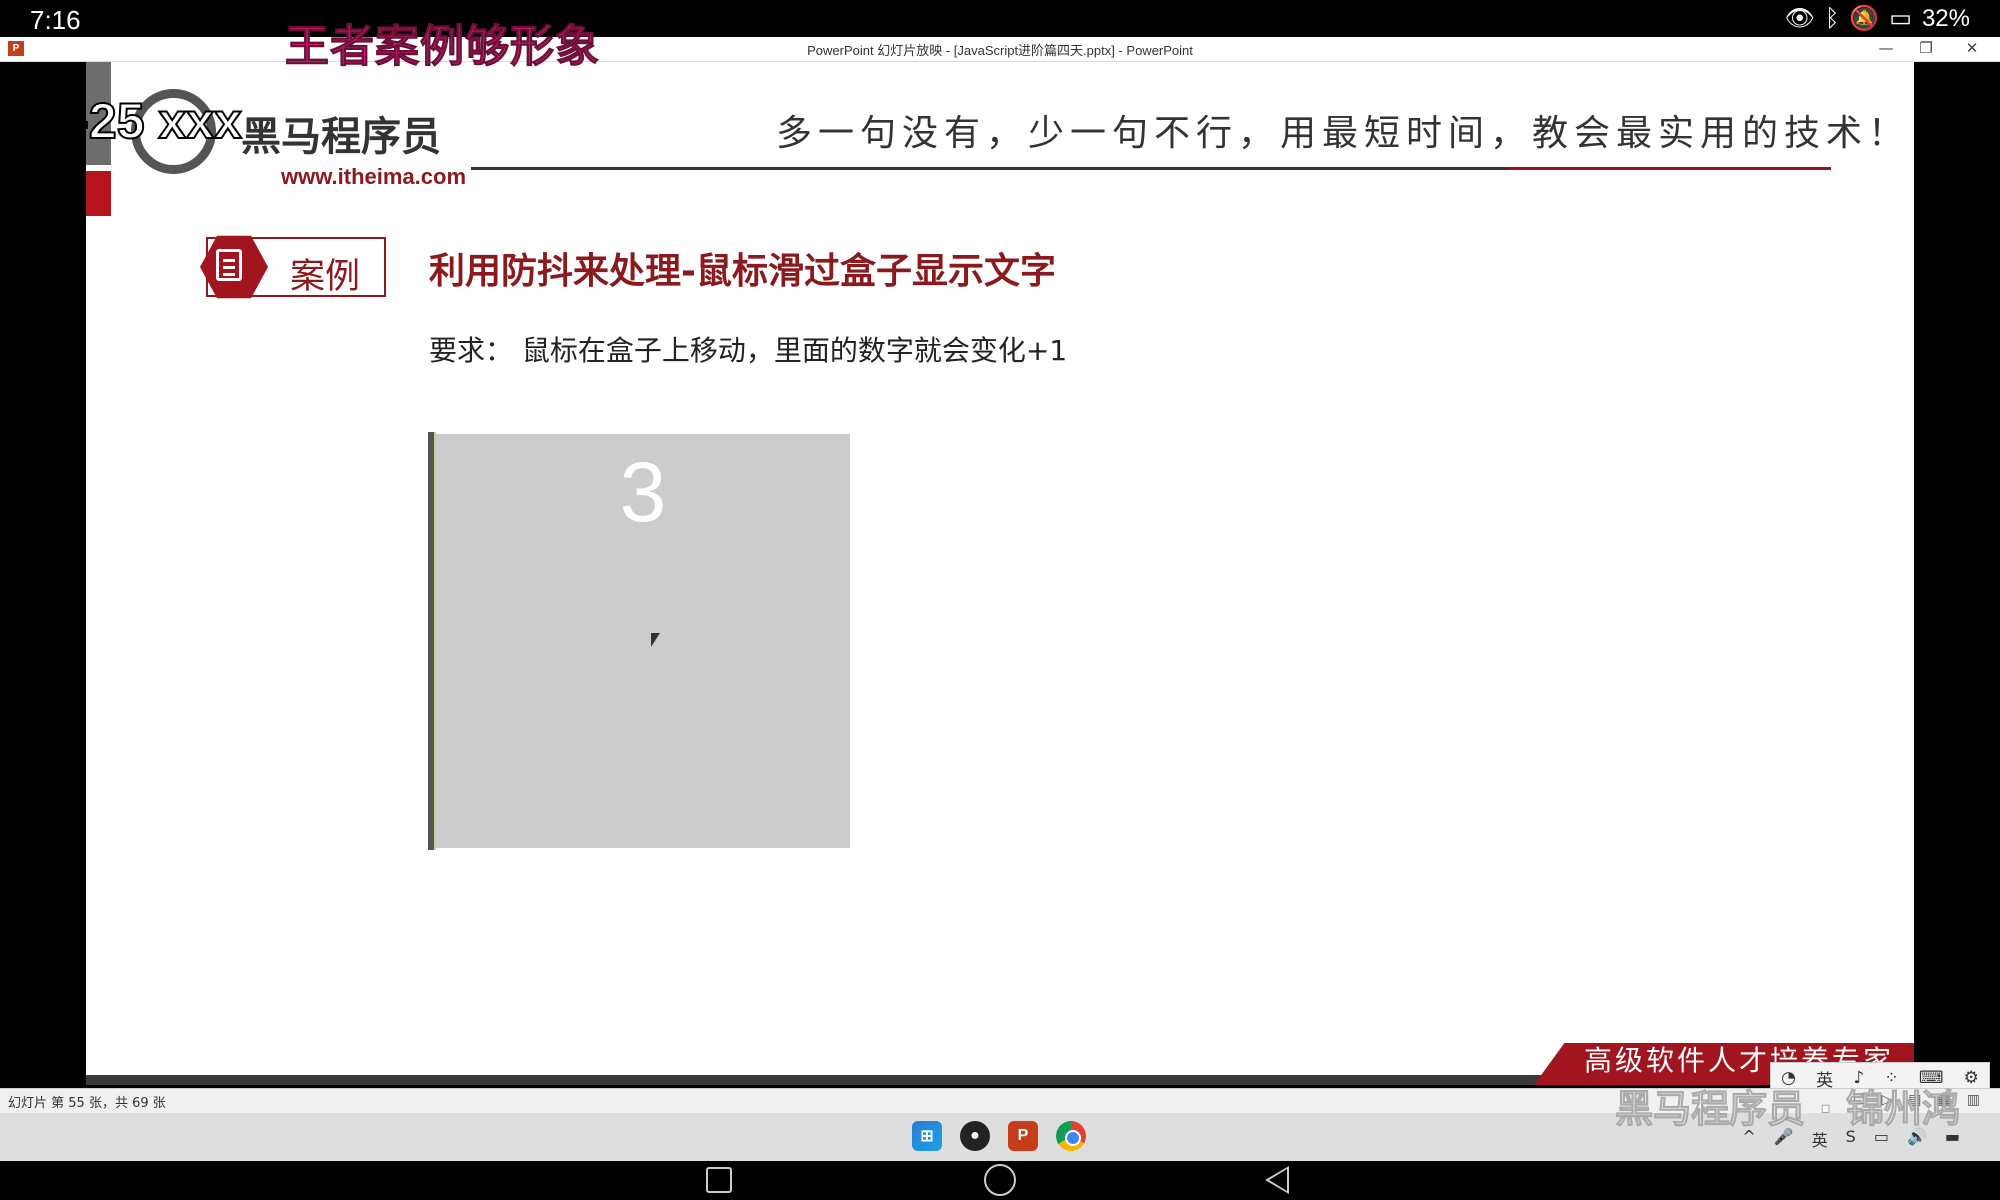 The height and width of the screenshot is (1200, 2000). Describe the element at coordinates (1343, 133) in the screenshot. I see `slogan: 多一句没有，少一句不行，用最短时间，教会最实用的技术！` at that location.